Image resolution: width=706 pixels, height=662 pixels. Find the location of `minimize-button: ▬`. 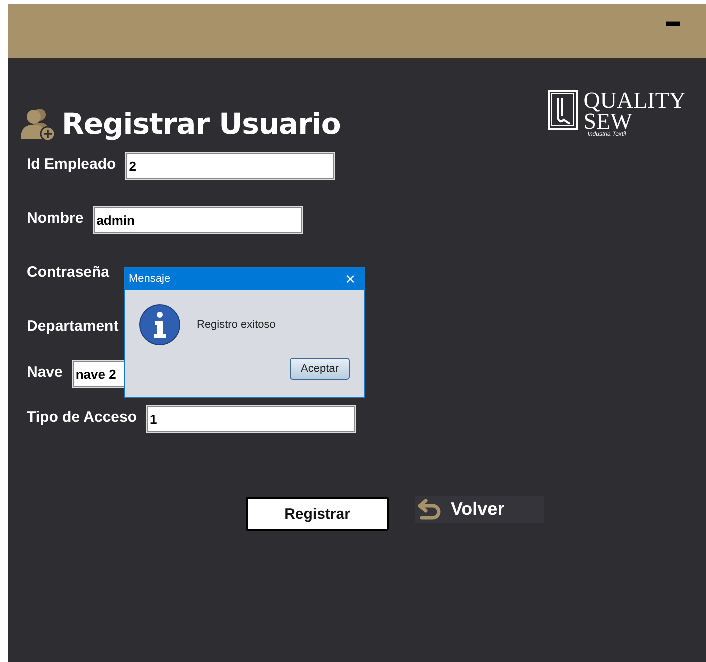

minimize-button: ▬ is located at coordinates (673, 21).